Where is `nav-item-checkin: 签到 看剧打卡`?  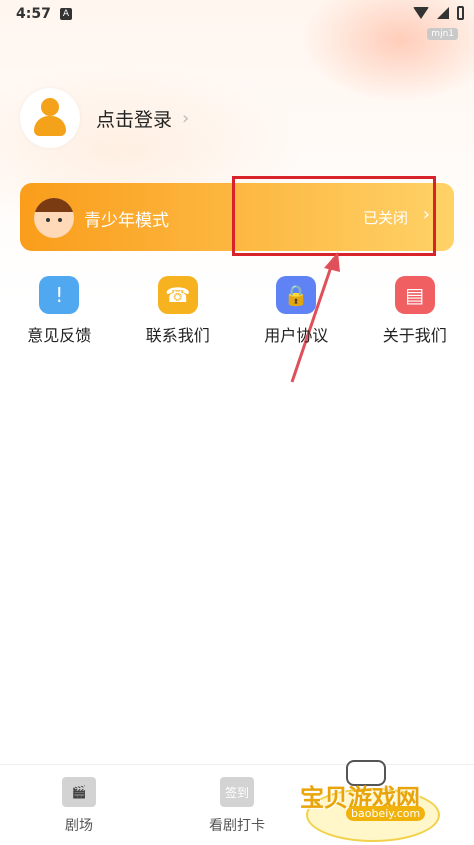 nav-item-checkin: 签到 看剧打卡 is located at coordinates (237, 805).